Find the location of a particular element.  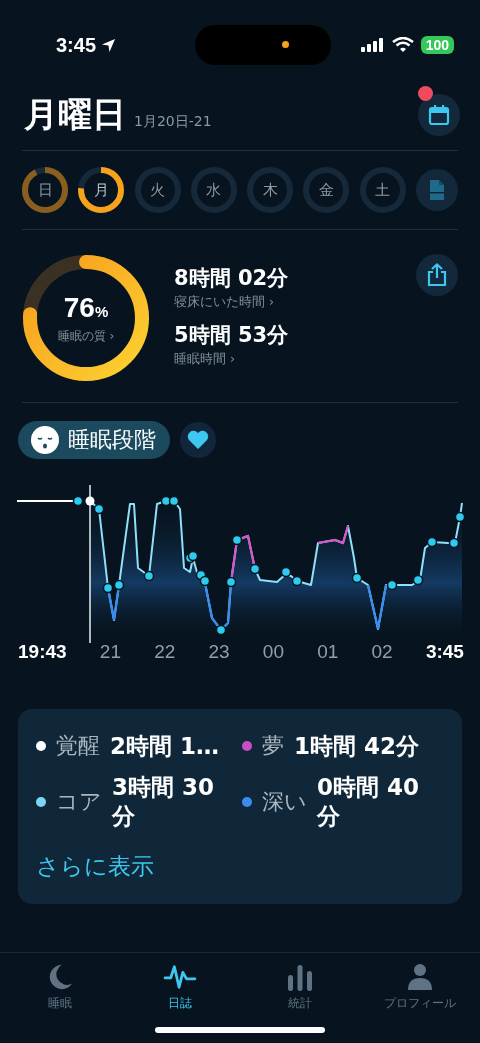

hour-label: 23 is located at coordinates (219, 652).